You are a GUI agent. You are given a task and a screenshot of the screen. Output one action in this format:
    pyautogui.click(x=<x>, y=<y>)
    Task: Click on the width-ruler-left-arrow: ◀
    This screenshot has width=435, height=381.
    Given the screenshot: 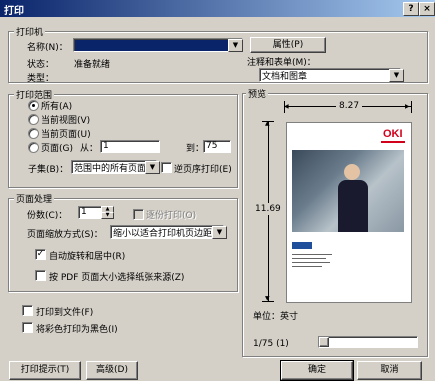 What is the action you would take?
    pyautogui.click(x=286, y=106)
    